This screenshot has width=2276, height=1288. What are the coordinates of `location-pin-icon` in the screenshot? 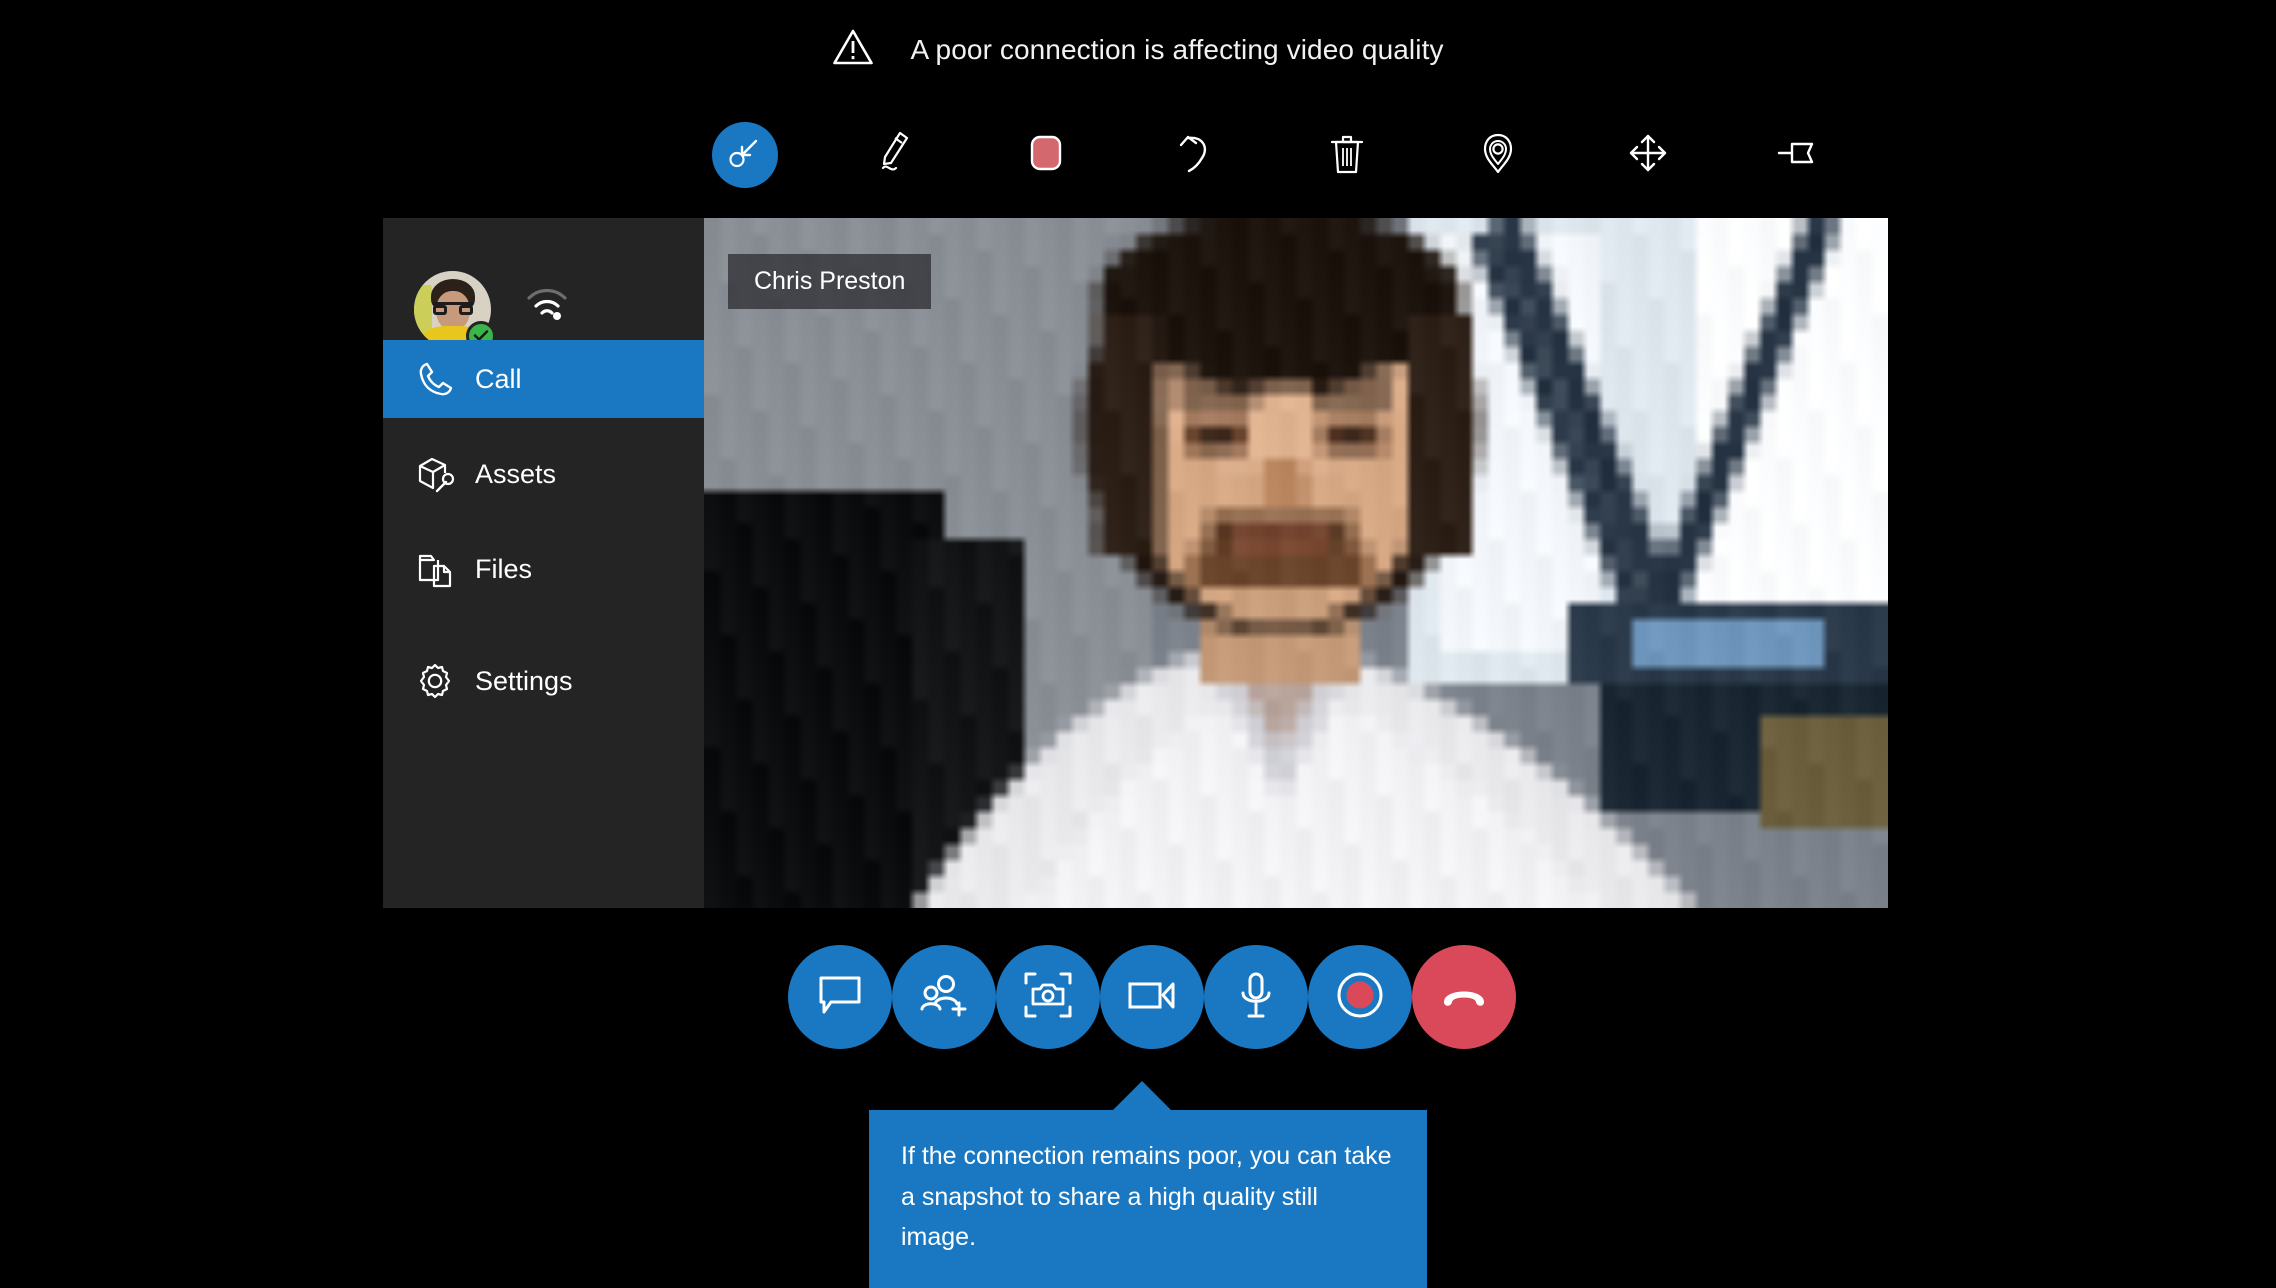 It's located at (1498, 155).